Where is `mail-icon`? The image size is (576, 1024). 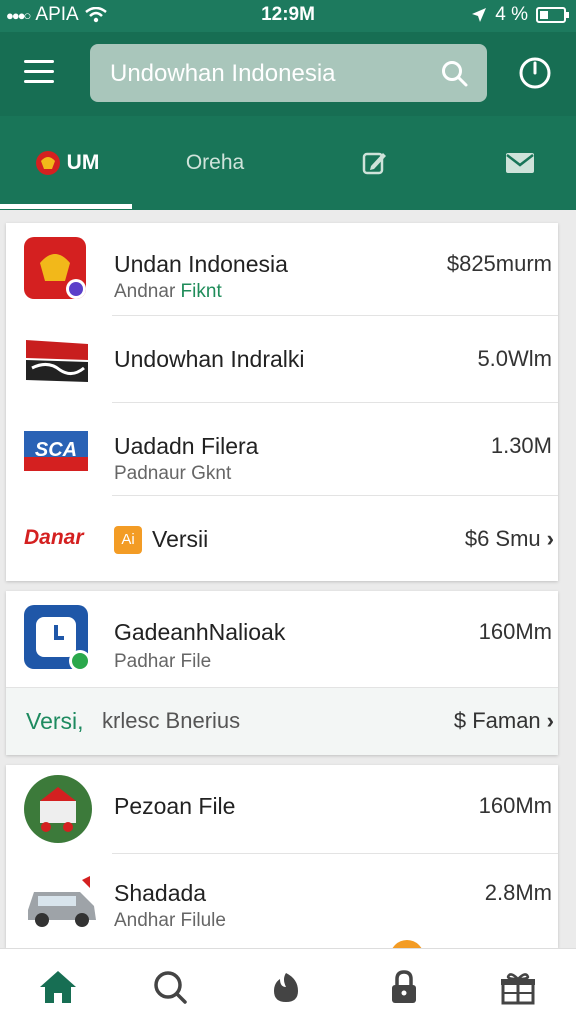 mail-icon is located at coordinates (520, 163).